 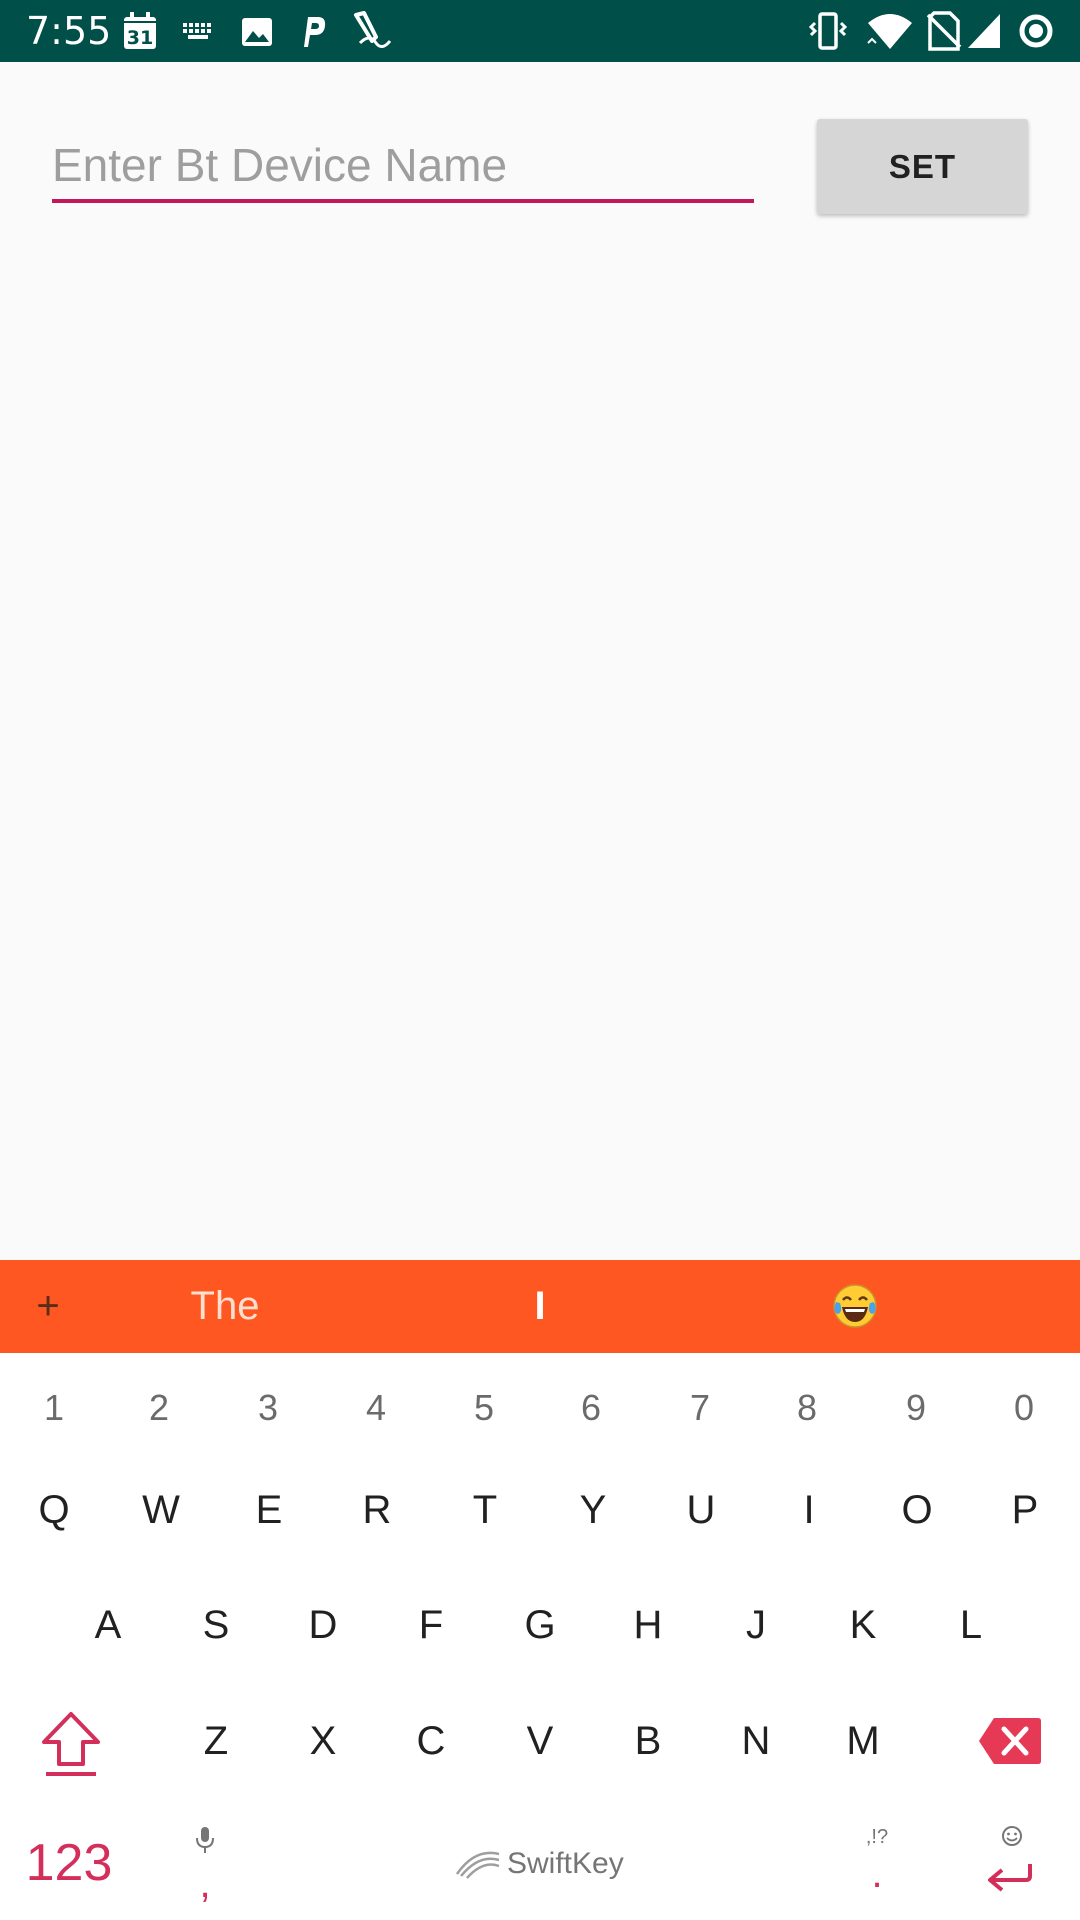 I want to click on key-g: G, so click(x=540, y=1625).